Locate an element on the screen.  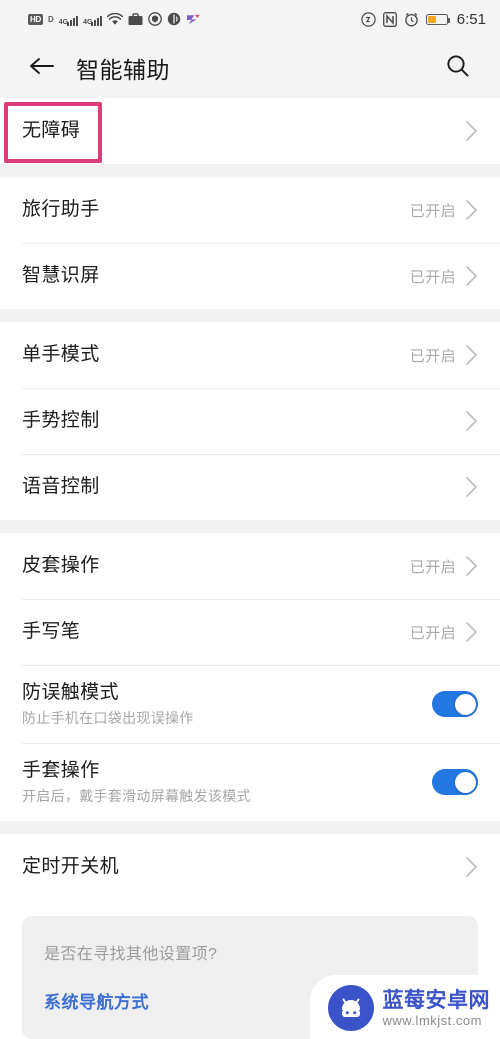
watermark: 蓝莓安卓网 www.lmkjst.com is located at coordinates (404, 1007).